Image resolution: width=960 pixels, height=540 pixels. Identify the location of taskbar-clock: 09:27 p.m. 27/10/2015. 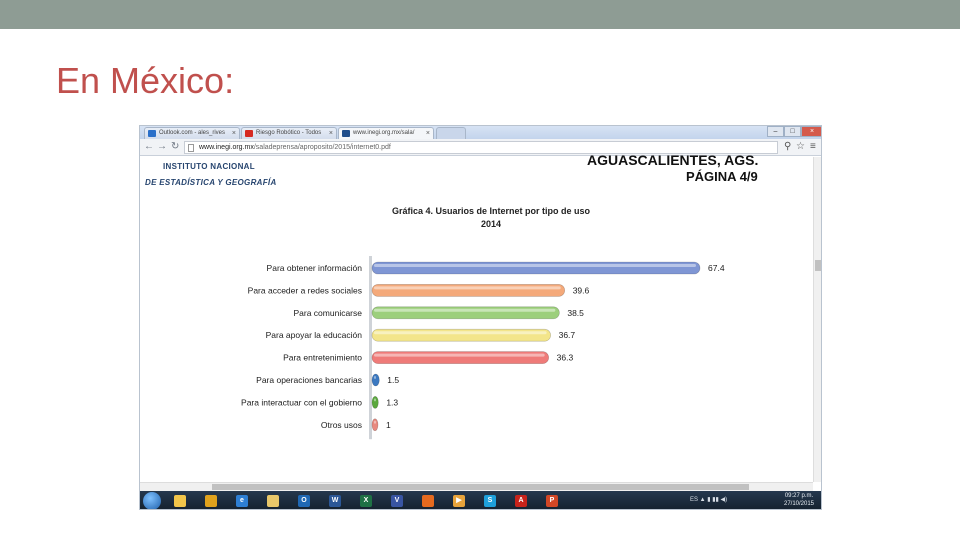
(799, 500).